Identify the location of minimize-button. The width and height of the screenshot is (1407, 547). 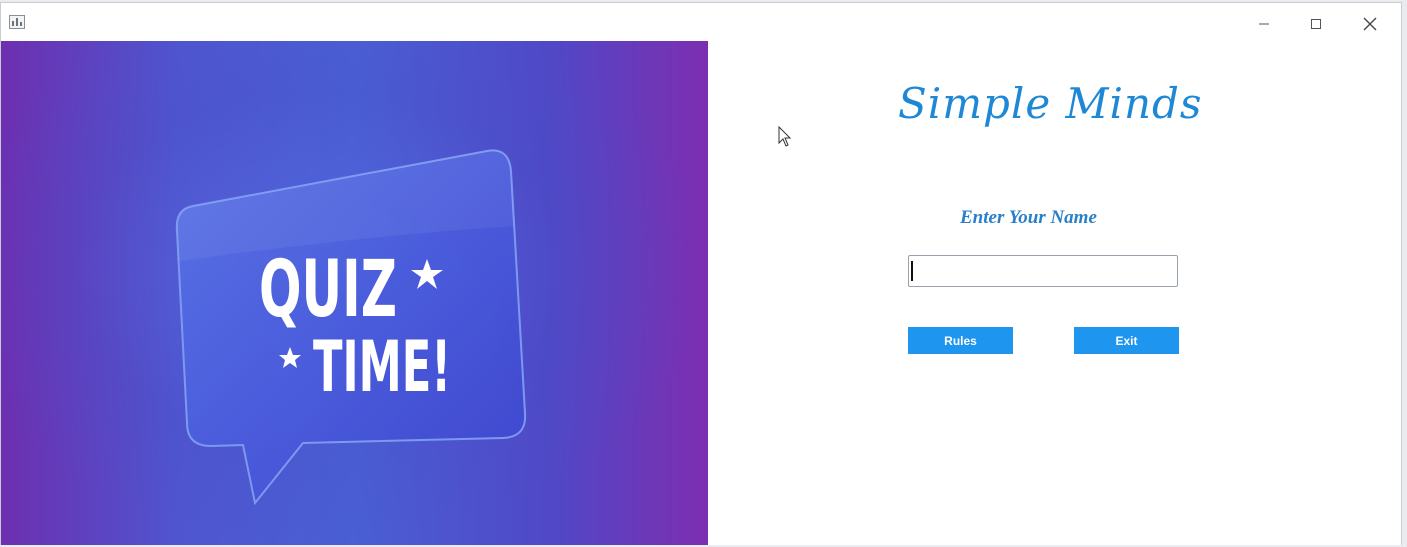
(1264, 24).